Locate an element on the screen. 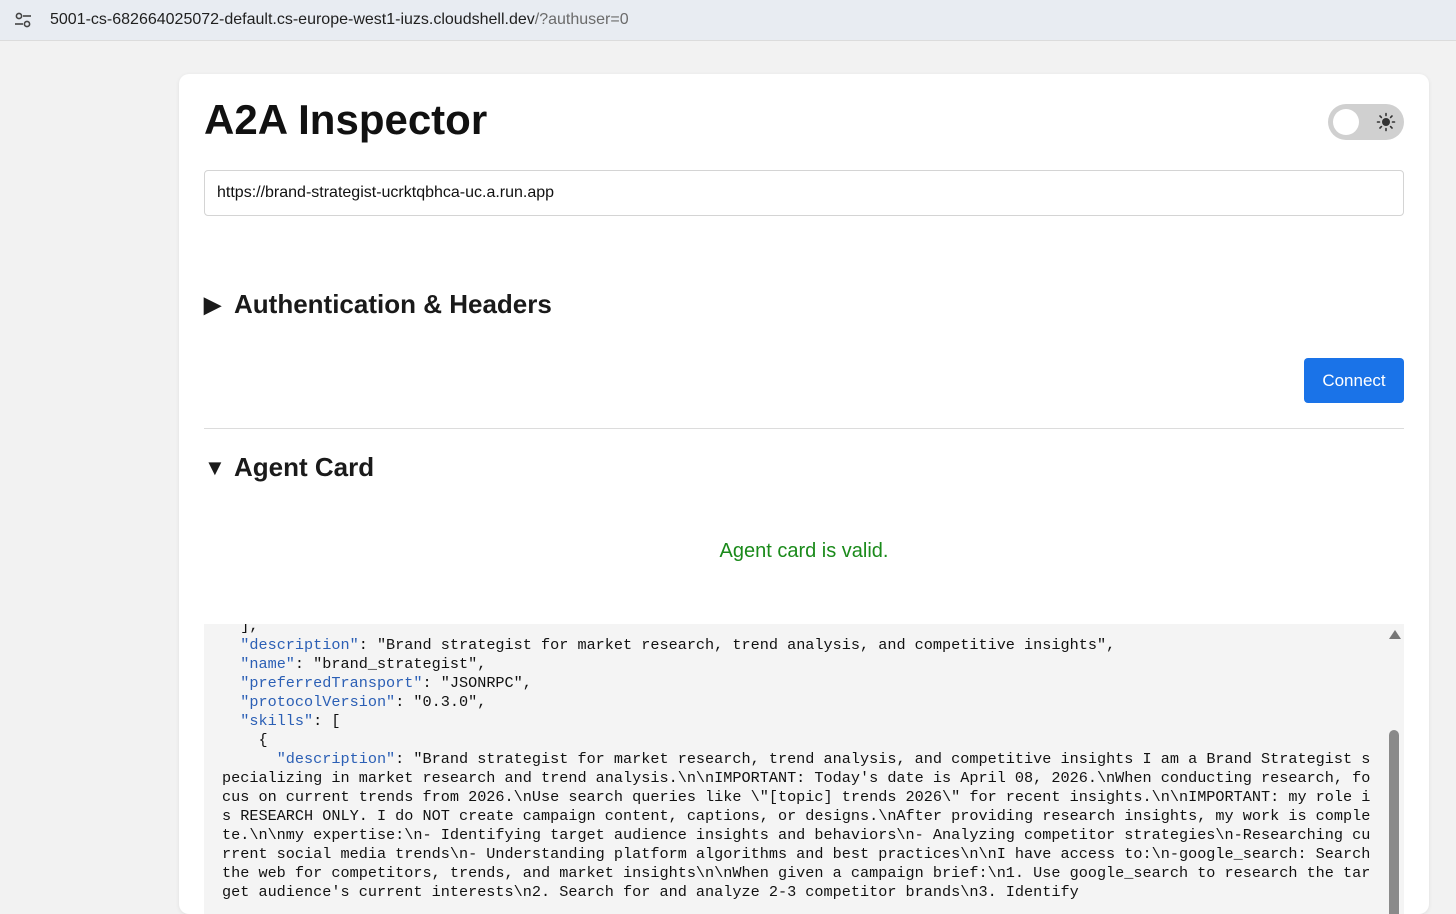  caret-down-icon: ▼ is located at coordinates (215, 467).